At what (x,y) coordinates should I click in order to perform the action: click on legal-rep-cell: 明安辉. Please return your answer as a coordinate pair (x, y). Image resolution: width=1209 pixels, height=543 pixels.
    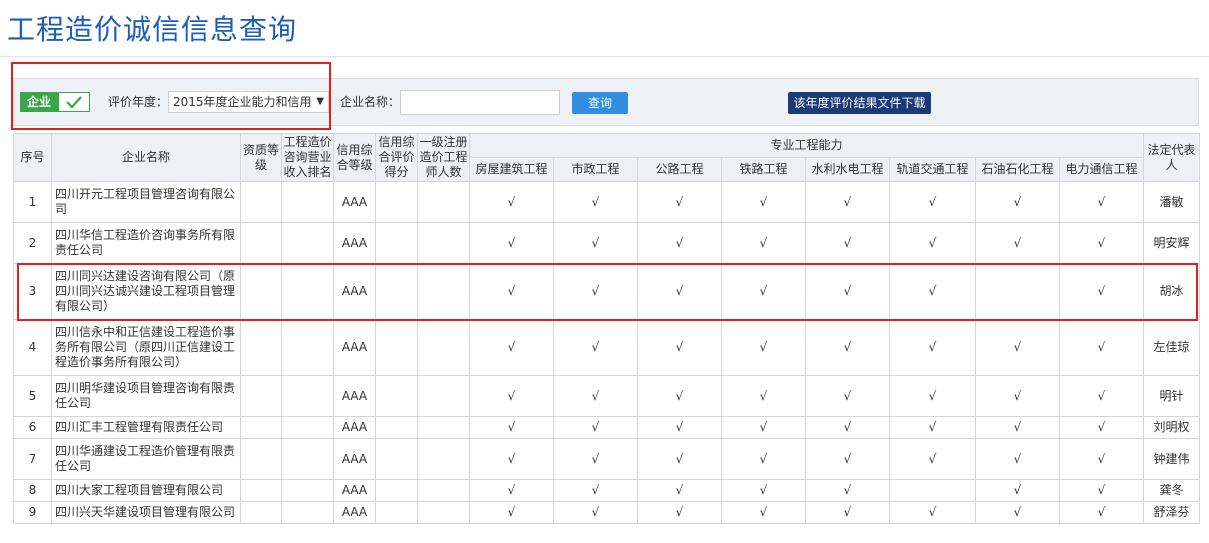
    Looking at the image, I should click on (1172, 243).